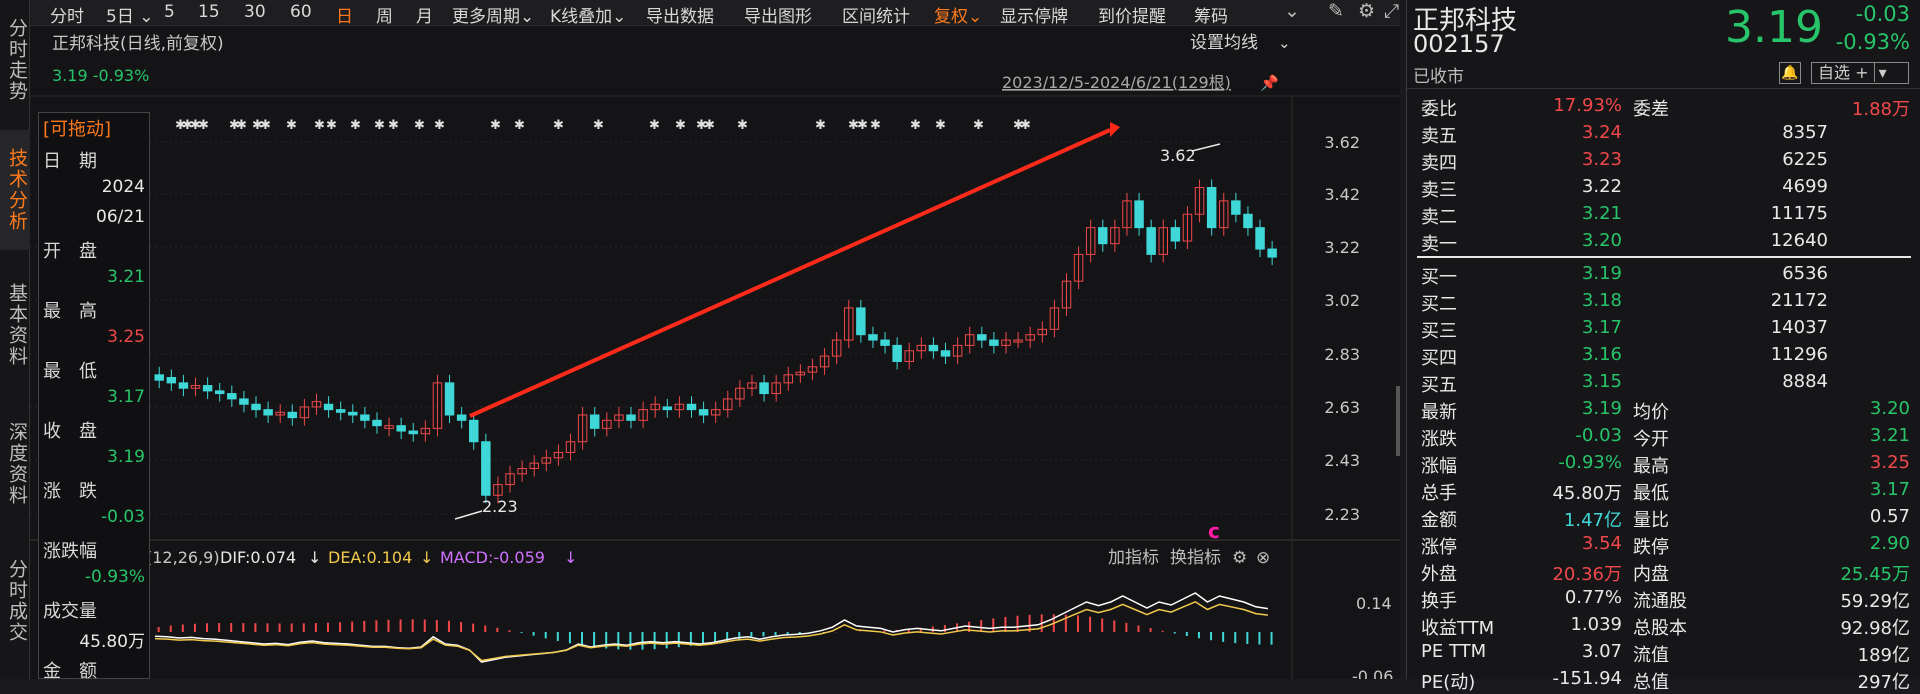 This screenshot has width=1920, height=694. Describe the element at coordinates (1799, 300) in the screenshot. I see `orderbook-buys-volume: 21172` at that location.